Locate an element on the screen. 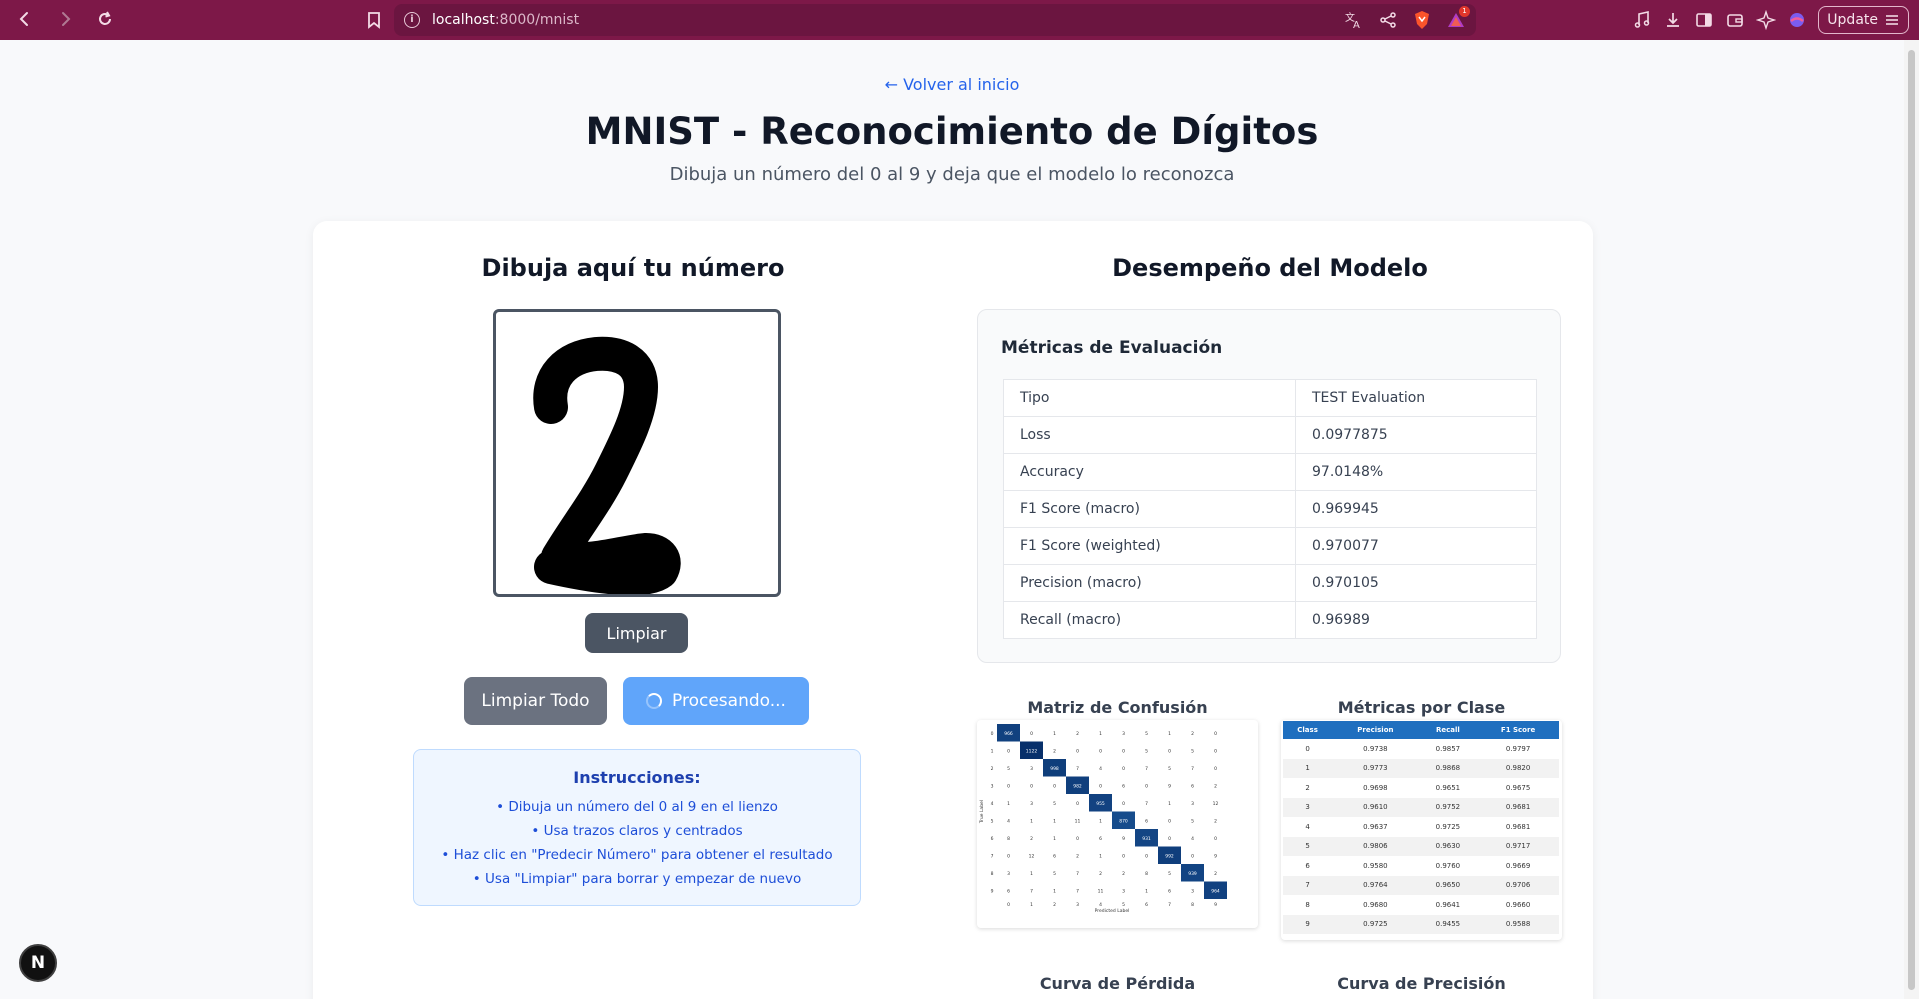  class-metric-cell: 0.9764 is located at coordinates (1375, 885).